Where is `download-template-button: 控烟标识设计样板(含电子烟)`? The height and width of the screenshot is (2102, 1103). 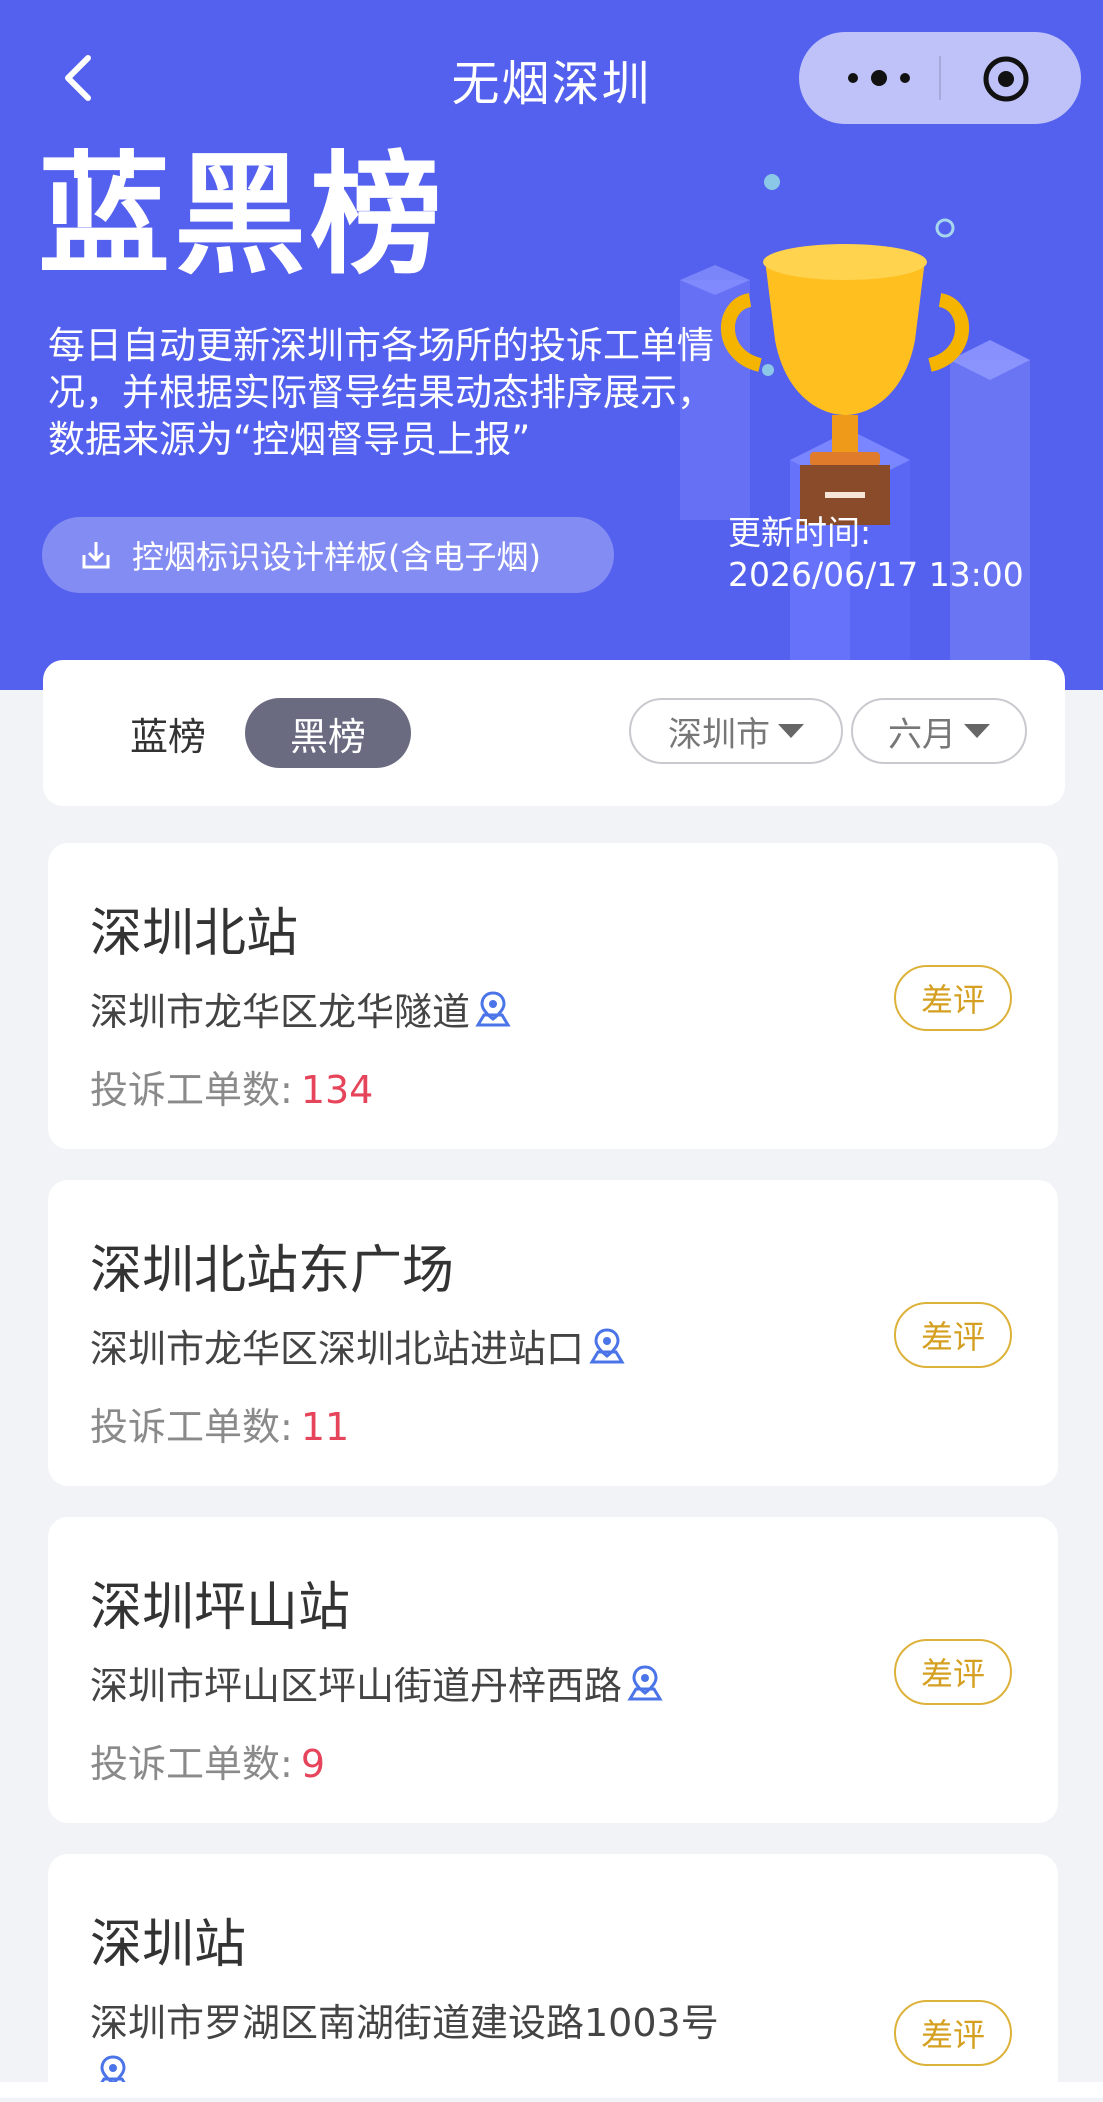 download-template-button: 控烟标识设计样板(含电子烟) is located at coordinates (328, 555).